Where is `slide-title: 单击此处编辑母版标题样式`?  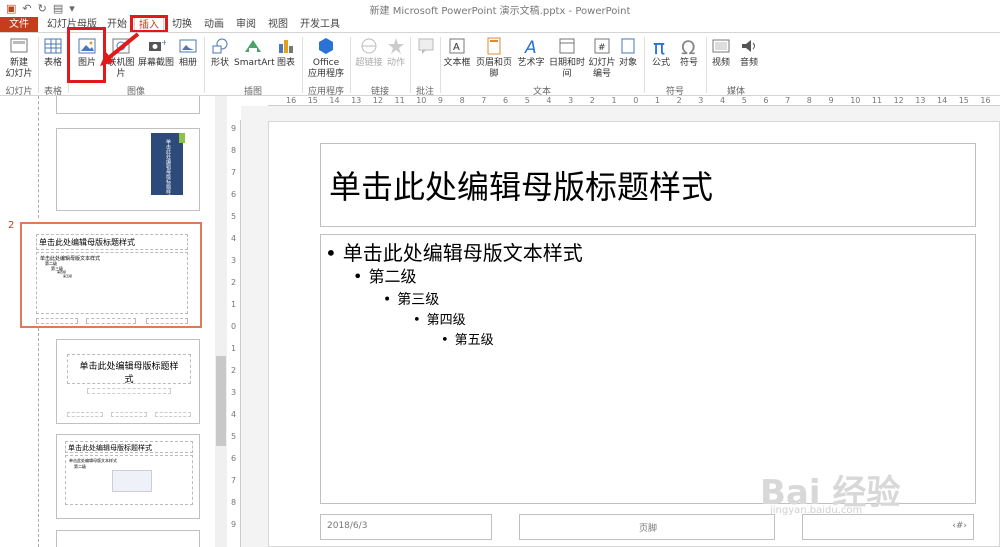 slide-title: 单击此处编辑母版标题样式 is located at coordinates (521, 187).